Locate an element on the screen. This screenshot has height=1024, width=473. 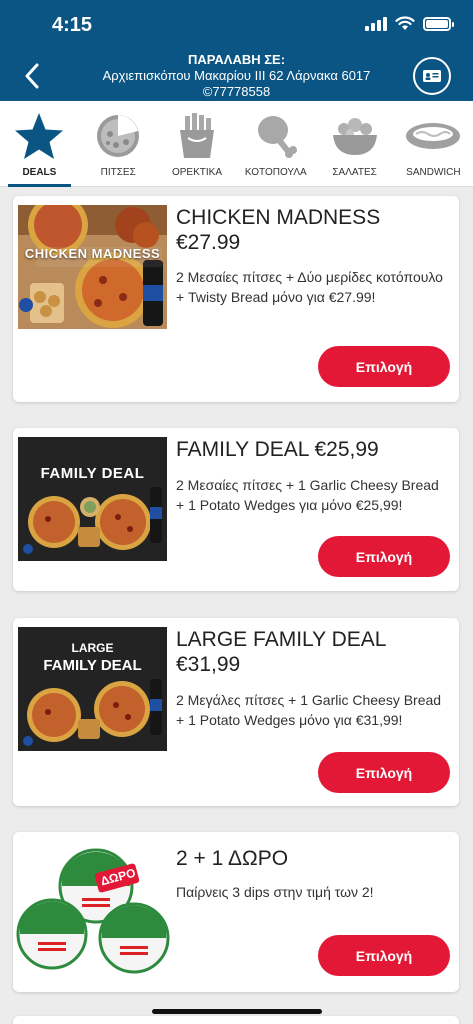
tab-salads: ΣΑΛΑΤΕΣ is located at coordinates (354, 144).